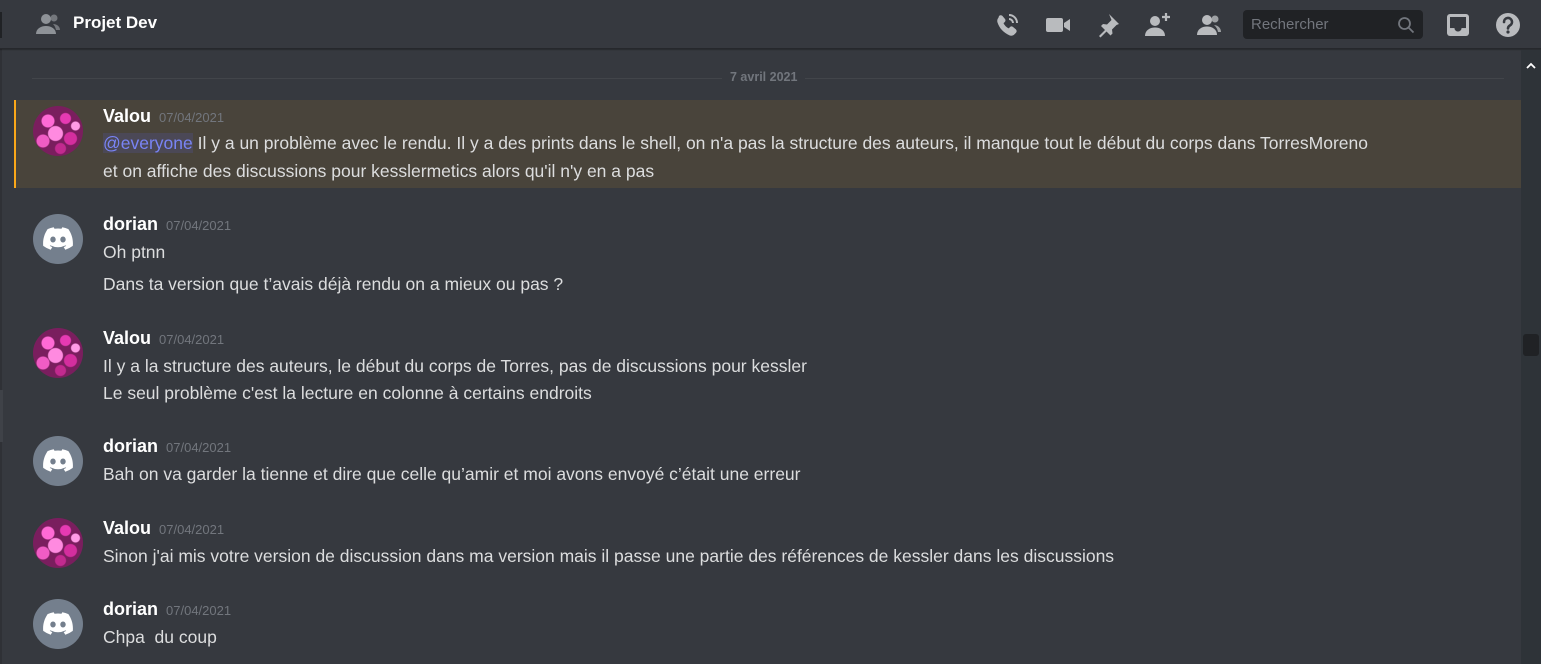  Describe the element at coordinates (148, 143) in the screenshot. I see `everyone-mention: @everyone` at that location.